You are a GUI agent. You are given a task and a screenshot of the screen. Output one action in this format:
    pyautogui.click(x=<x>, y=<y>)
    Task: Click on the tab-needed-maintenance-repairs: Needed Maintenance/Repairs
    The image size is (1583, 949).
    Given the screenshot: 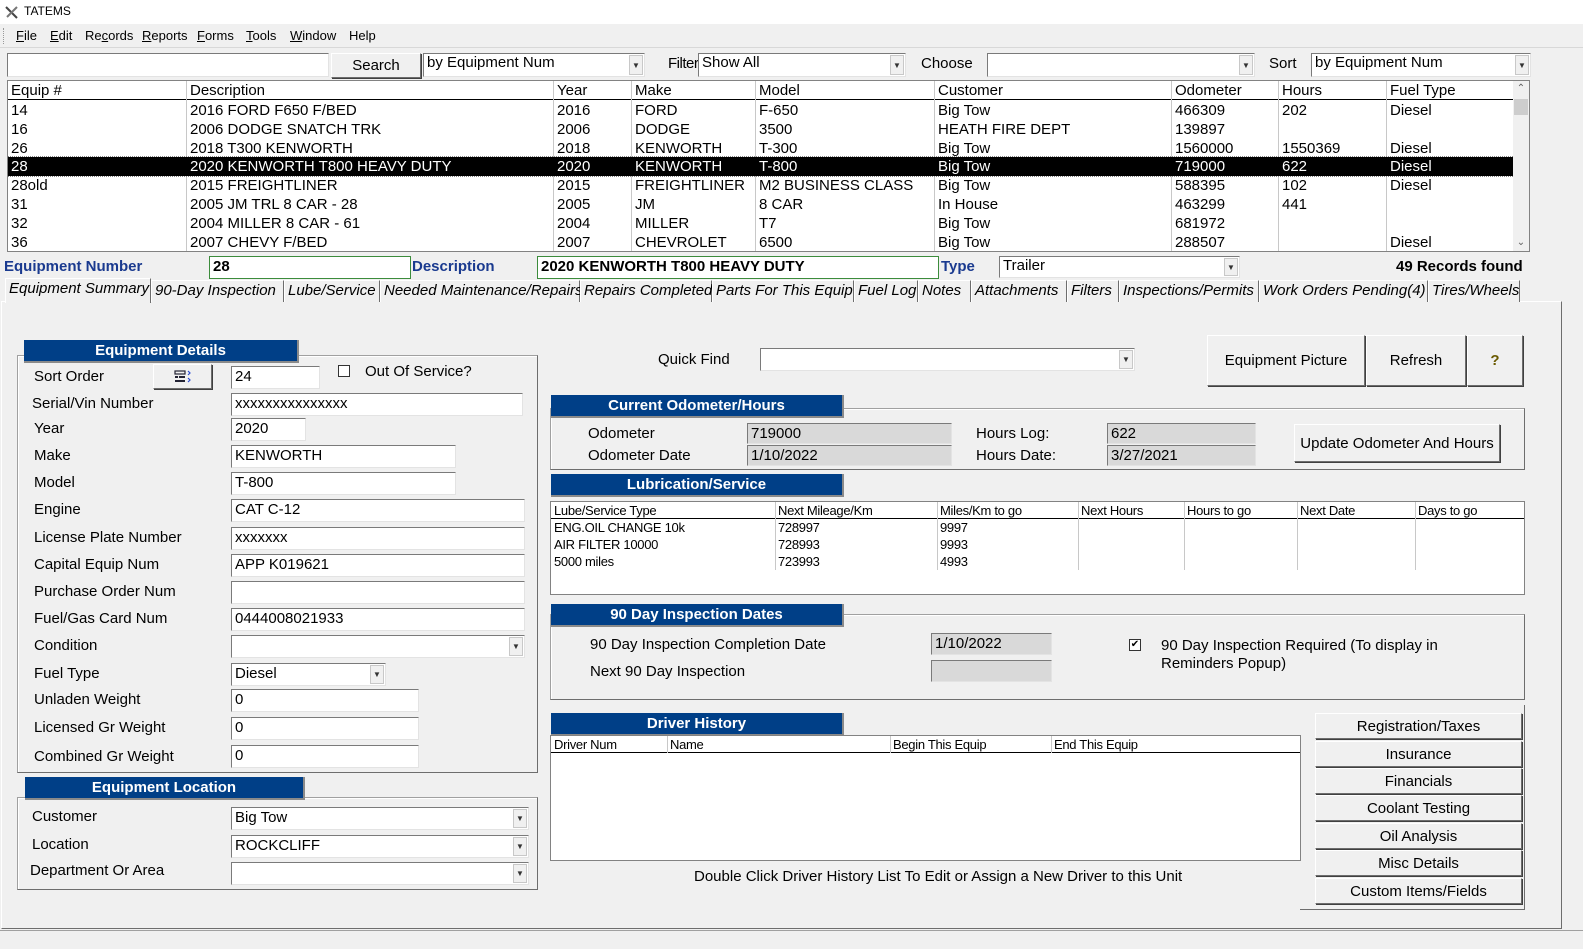 What is the action you would take?
    pyautogui.click(x=481, y=291)
    